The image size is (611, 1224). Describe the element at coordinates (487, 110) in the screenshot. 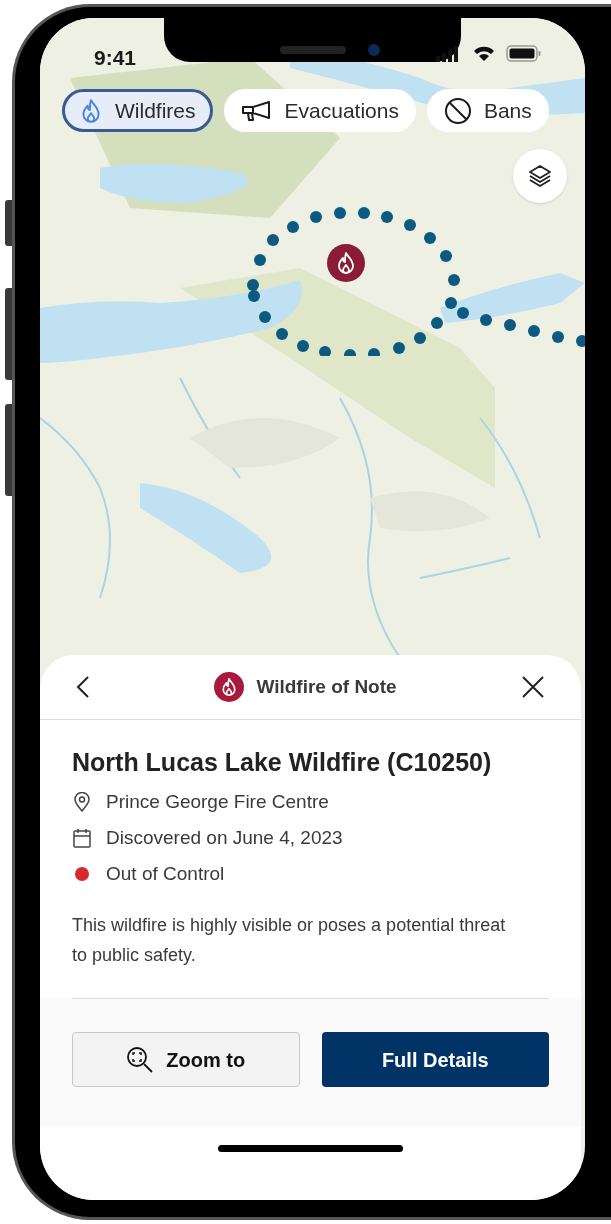

I see `filter-chip: Bans` at that location.